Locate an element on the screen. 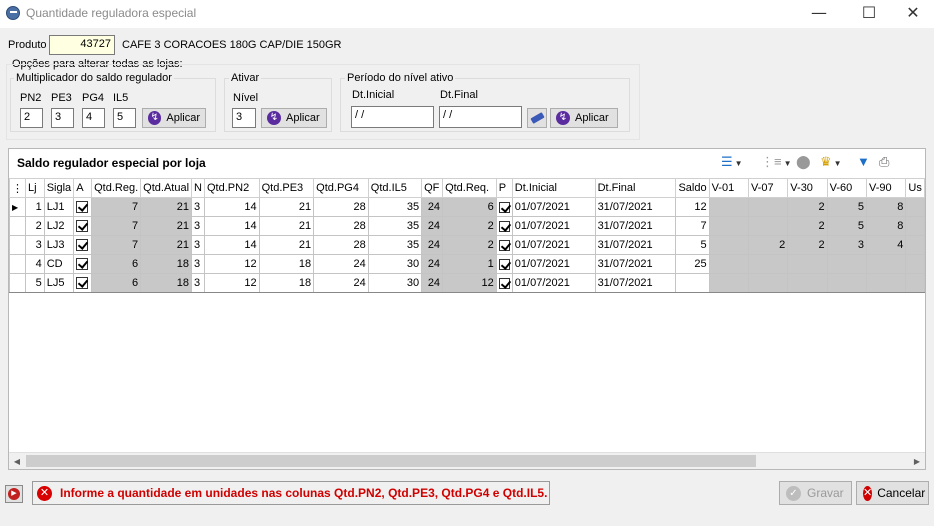 This screenshot has width=934, height=526. produto-code-input: 43727 is located at coordinates (82, 45).